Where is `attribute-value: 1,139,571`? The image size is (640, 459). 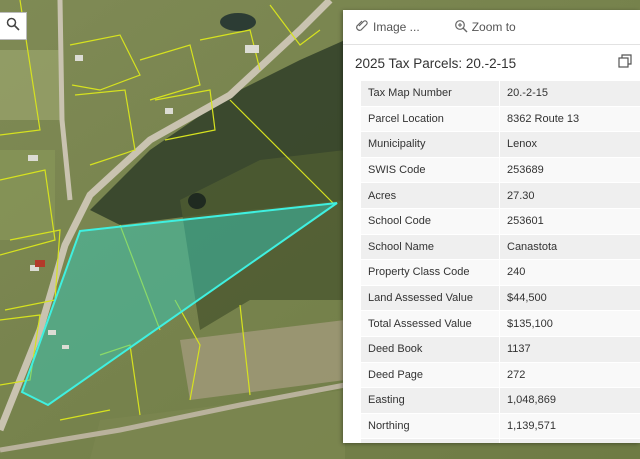 attribute-value: 1,139,571 is located at coordinates (569, 426).